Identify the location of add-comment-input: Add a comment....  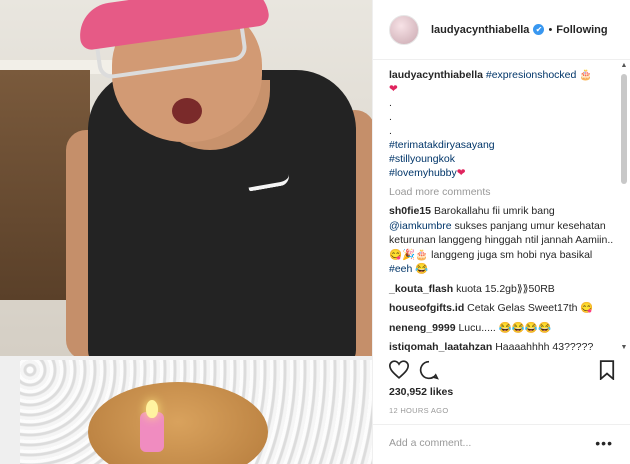
(430, 443).